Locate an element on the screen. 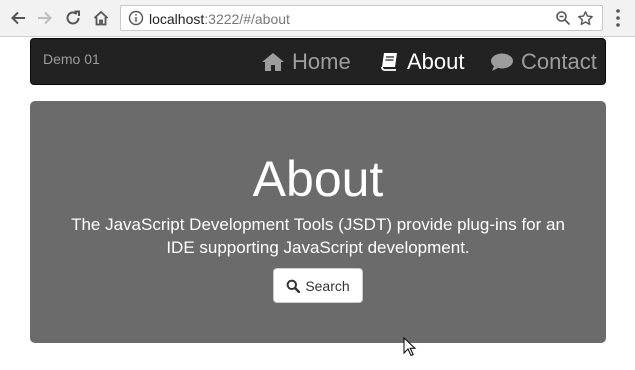 The width and height of the screenshot is (635, 370). nav-item-label: About is located at coordinates (436, 61).